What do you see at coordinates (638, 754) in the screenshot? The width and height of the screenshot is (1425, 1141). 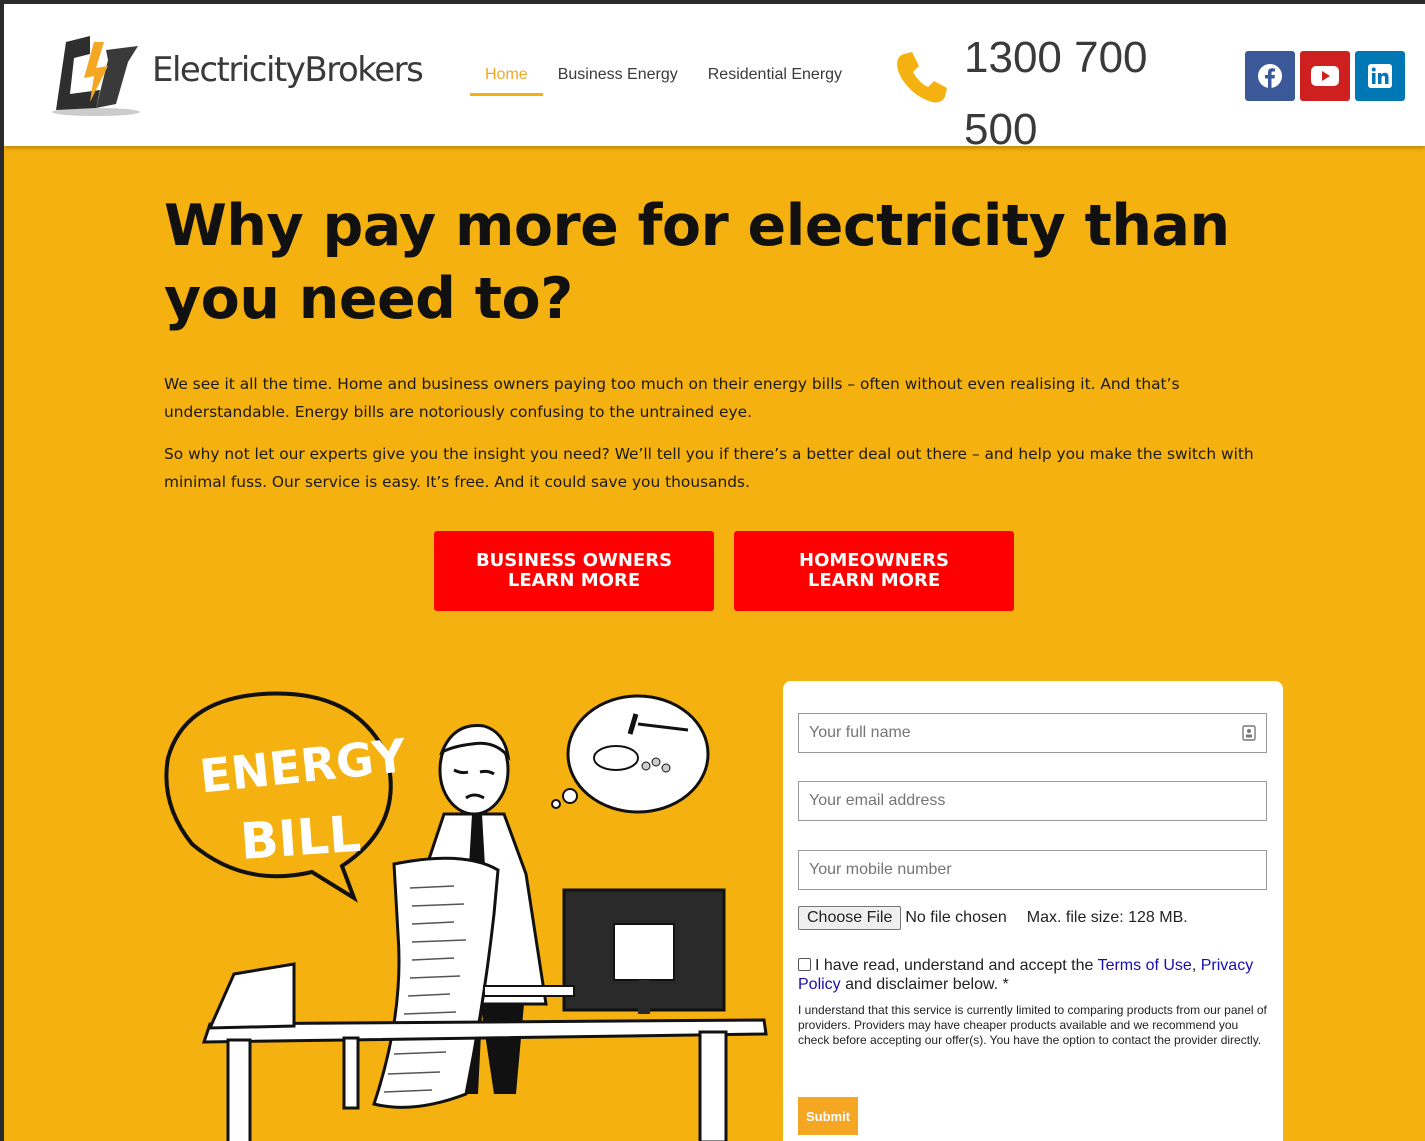 I see `thought-bubble` at bounding box center [638, 754].